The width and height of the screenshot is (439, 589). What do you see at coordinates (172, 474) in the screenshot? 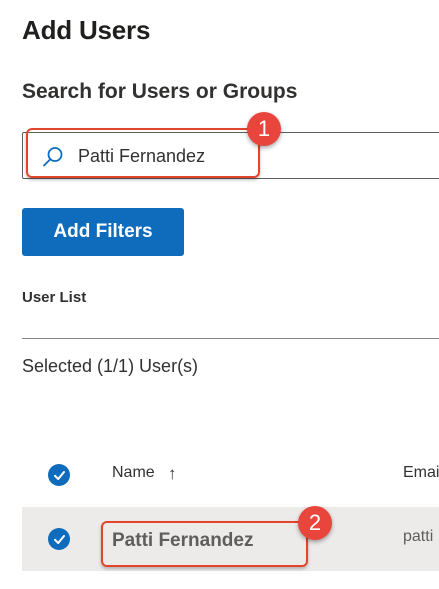
I see `sort-ascending-icon: ↑` at bounding box center [172, 474].